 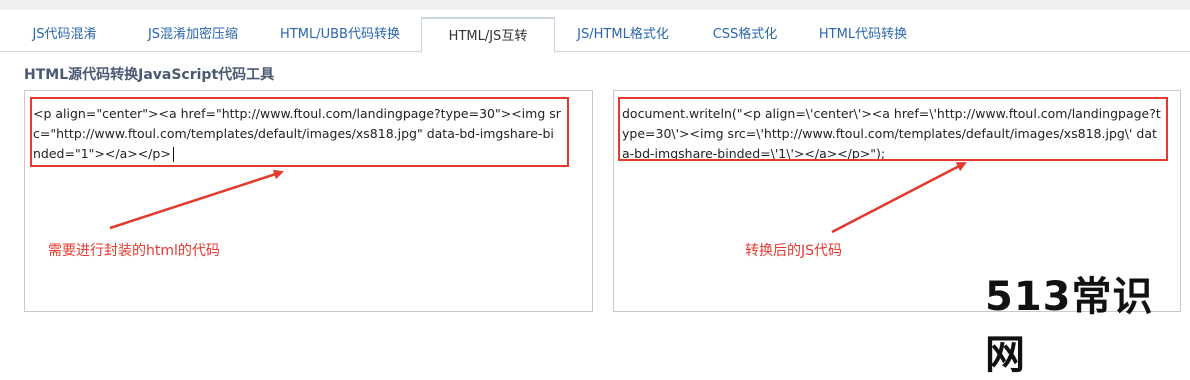 What do you see at coordinates (899, 197) in the screenshot?
I see `arrow-right` at bounding box center [899, 197].